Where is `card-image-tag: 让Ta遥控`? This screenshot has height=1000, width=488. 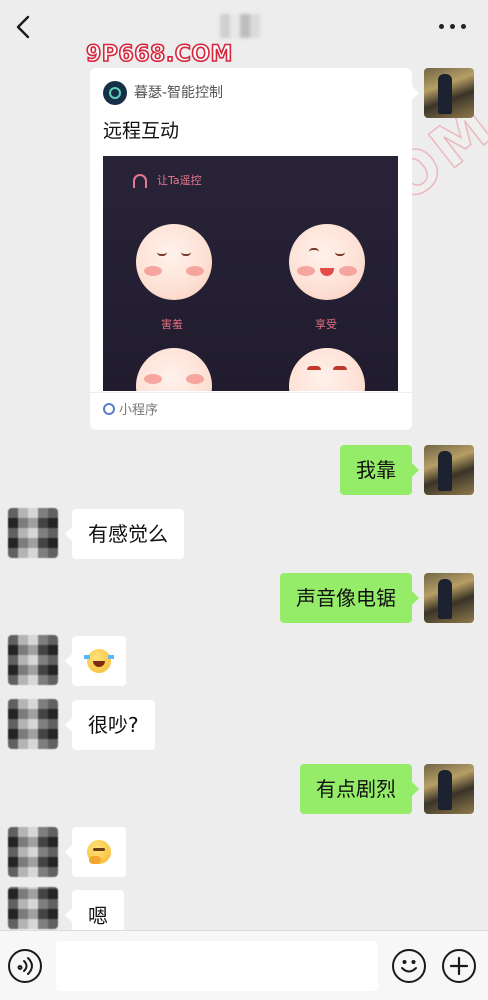
card-image-tag: 让Ta遥控 is located at coordinates (179, 180).